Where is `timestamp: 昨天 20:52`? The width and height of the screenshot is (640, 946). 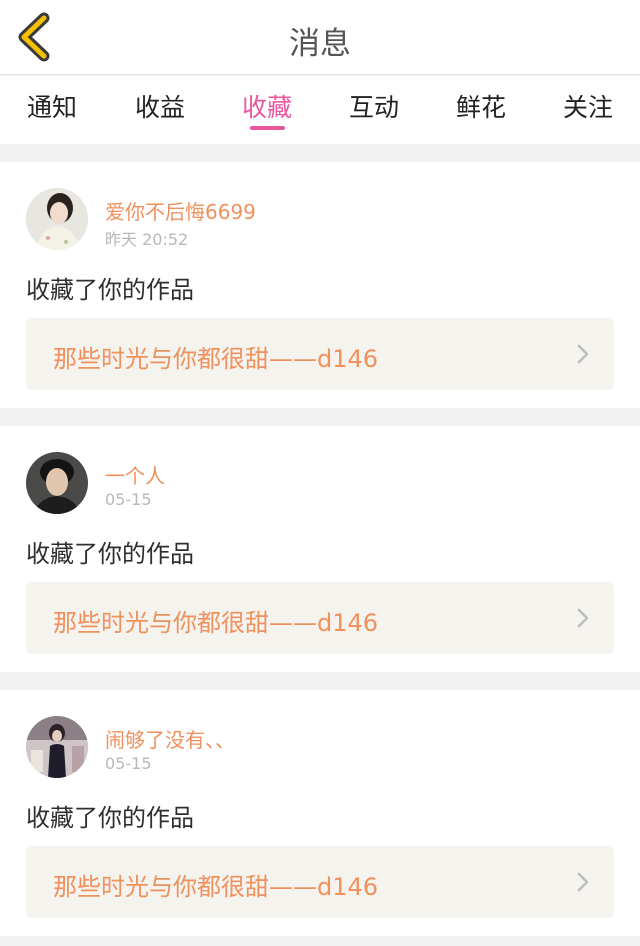
timestamp: 昨天 20:52 is located at coordinates (147, 239).